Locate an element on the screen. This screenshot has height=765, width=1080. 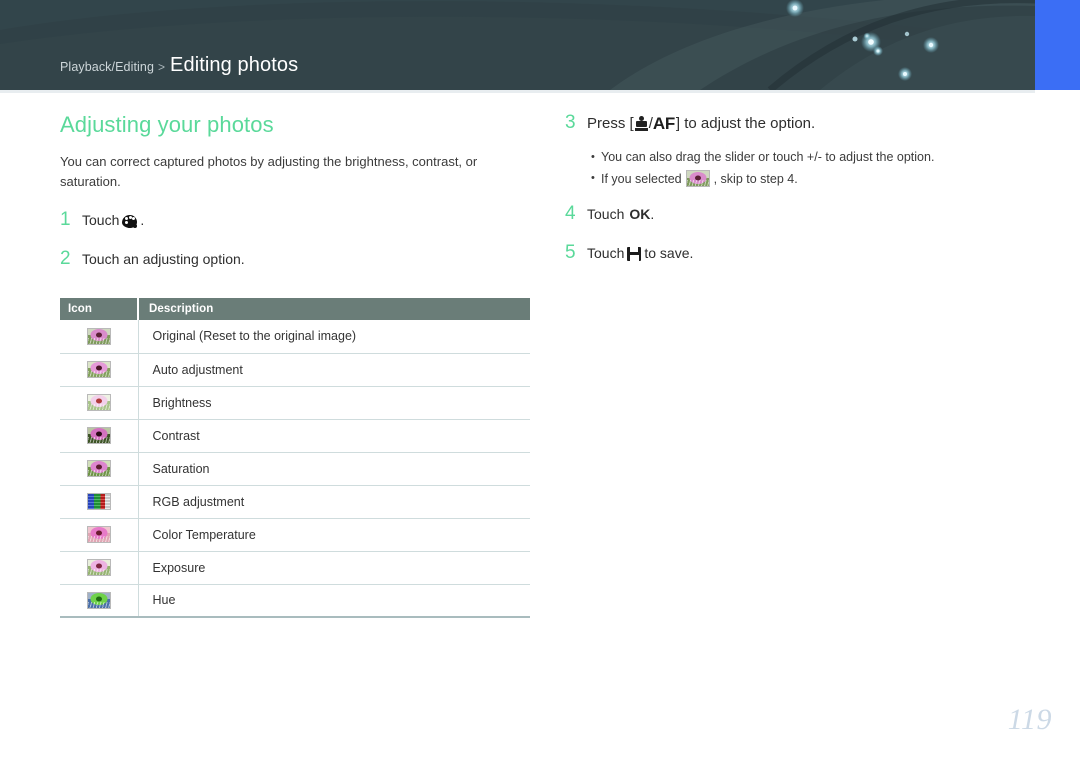
table-row: Original (Reset to the original image) is located at coordinates (295, 337).